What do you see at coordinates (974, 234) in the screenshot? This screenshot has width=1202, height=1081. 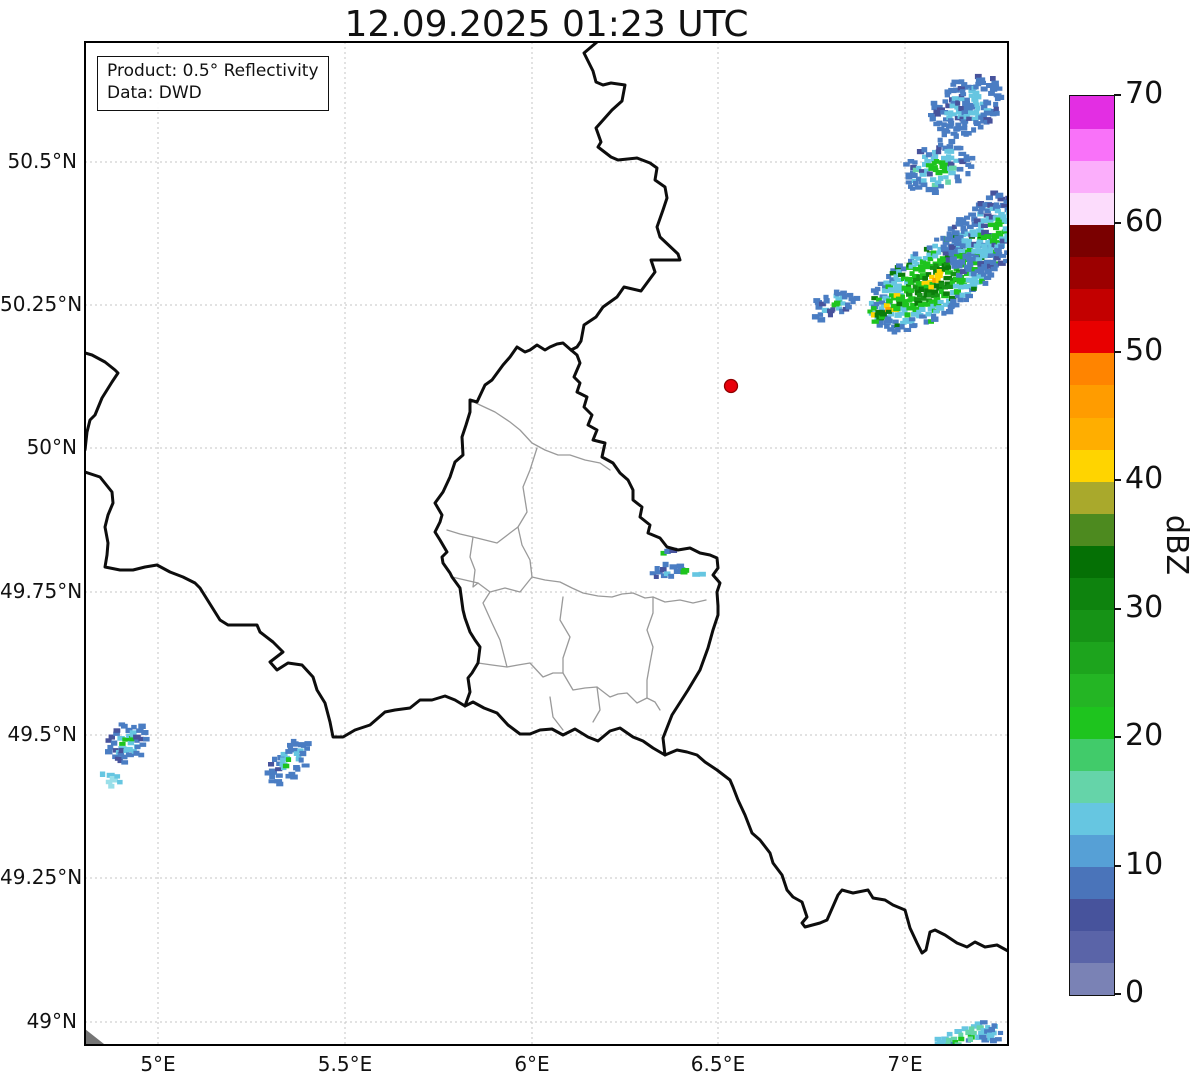 I see `band-ne` at bounding box center [974, 234].